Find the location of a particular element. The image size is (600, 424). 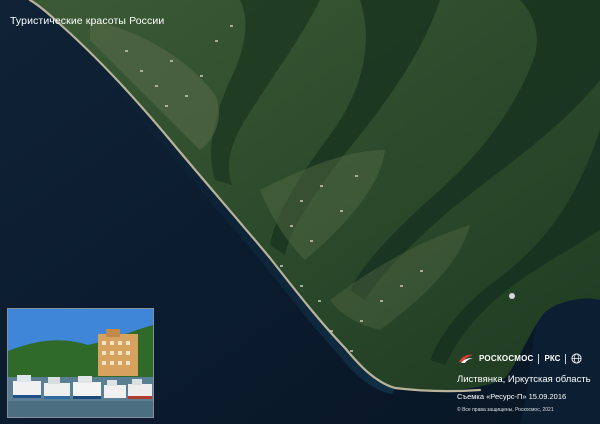

roscosmos-logo-icon is located at coordinates (466, 358).